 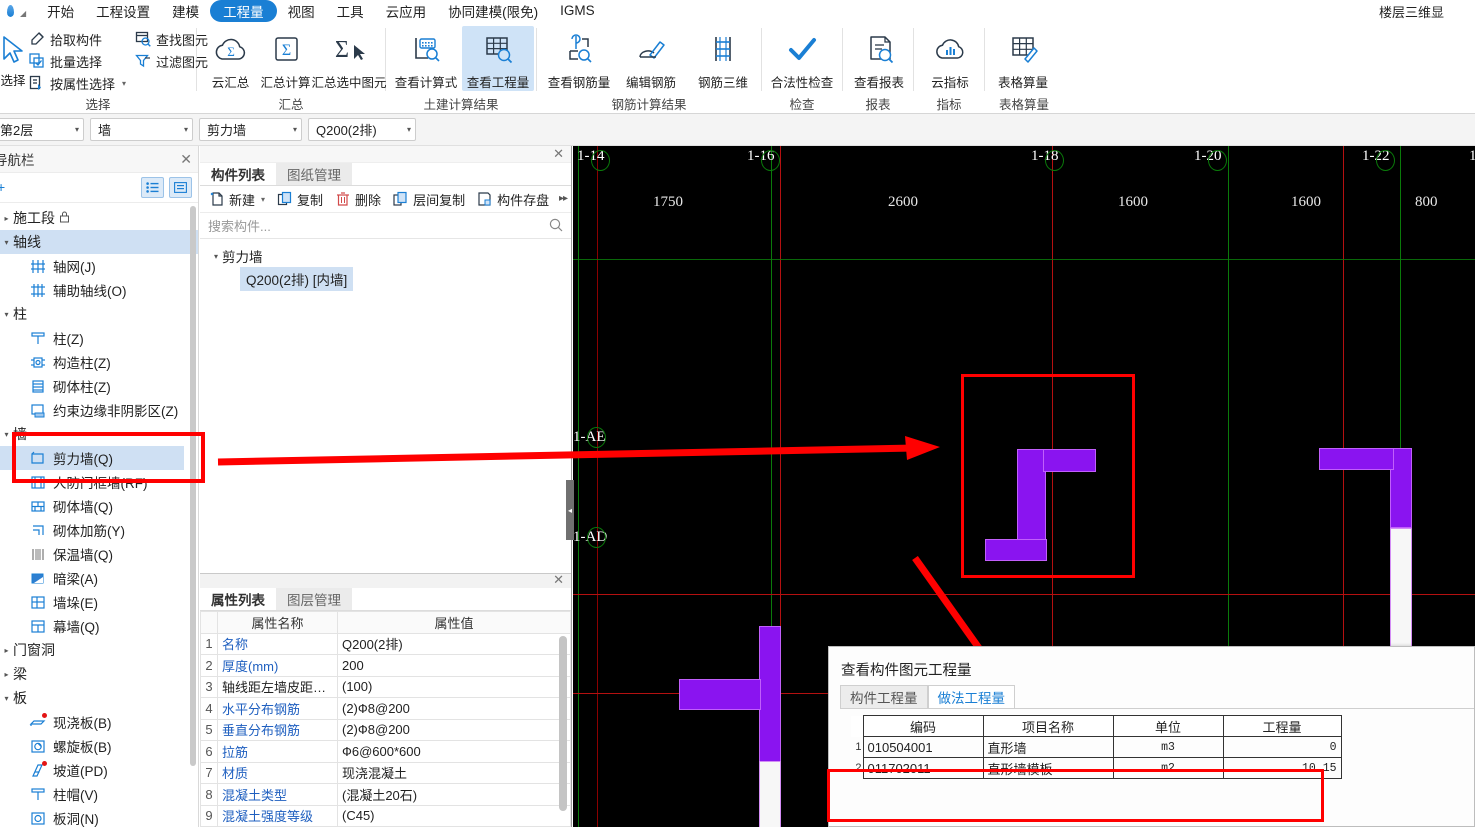 What do you see at coordinates (23, 13) in the screenshot?
I see `quick-access-caret-icon: ◢` at bounding box center [23, 13].